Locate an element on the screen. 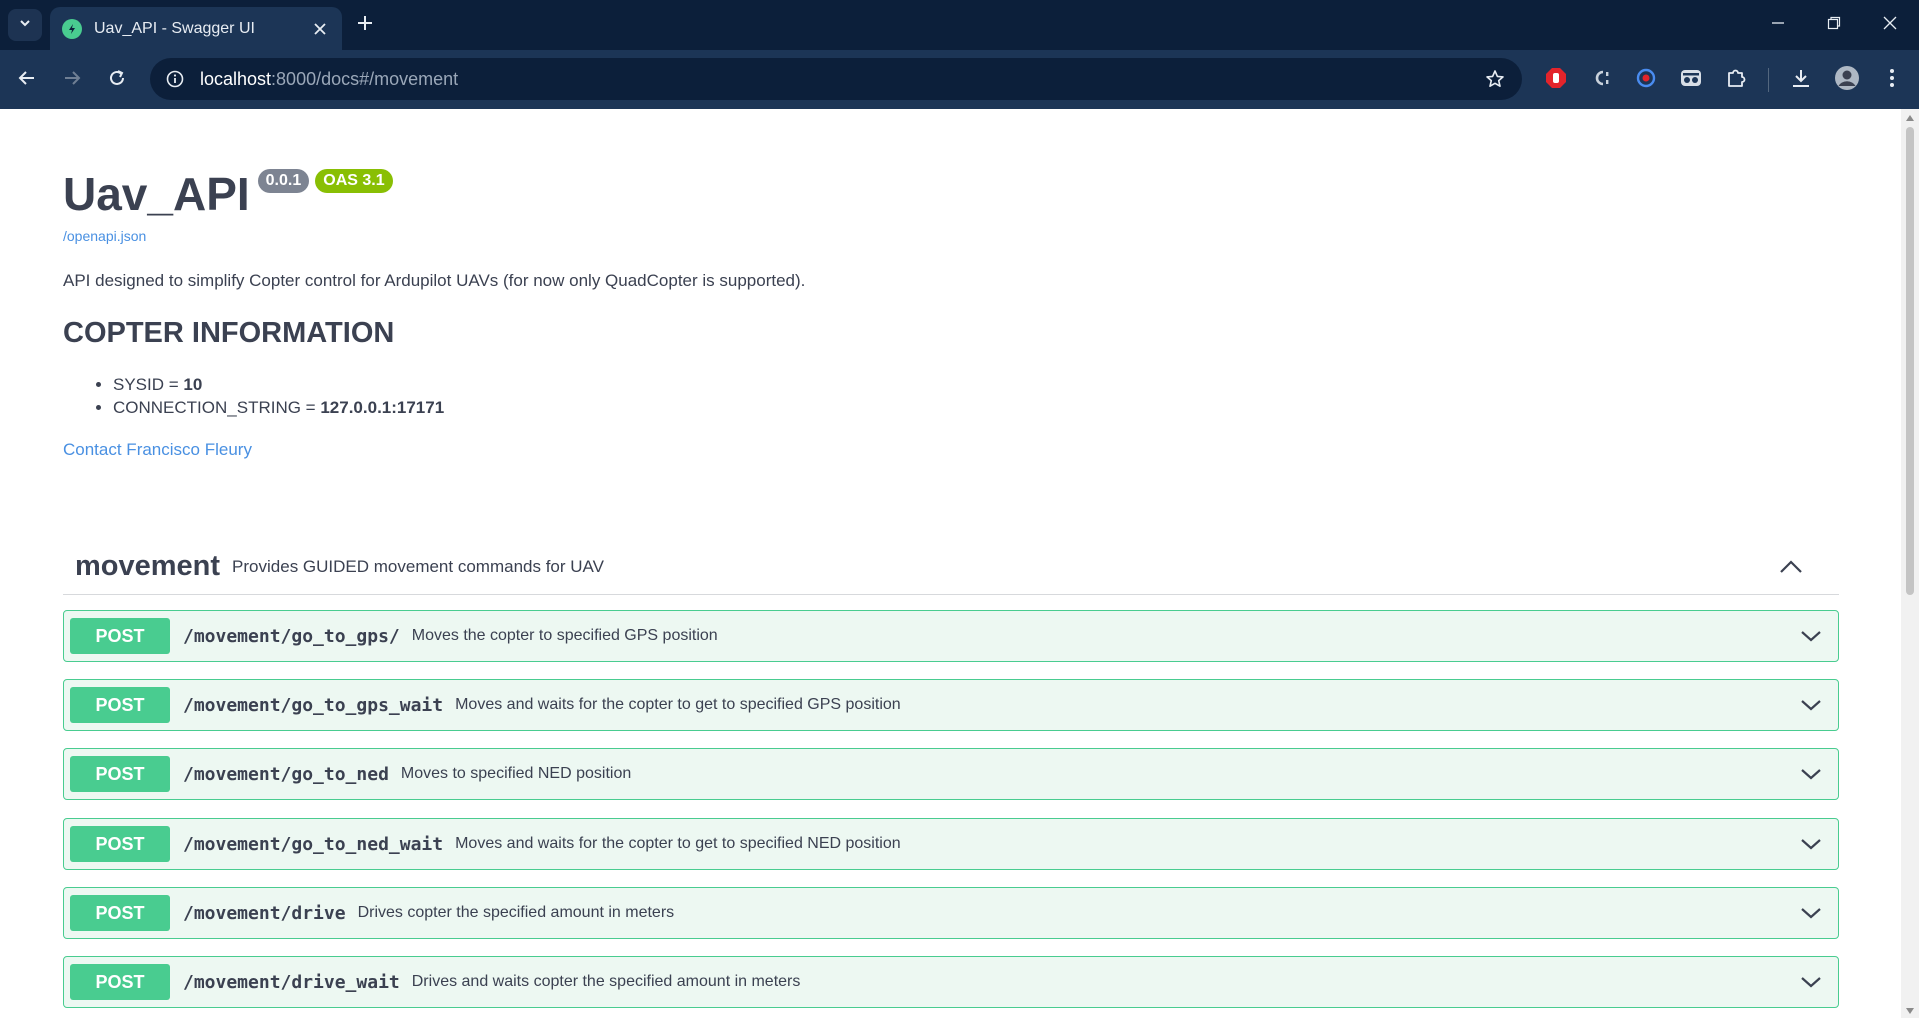  list-item: SYSID = 10 is located at coordinates (278, 385).